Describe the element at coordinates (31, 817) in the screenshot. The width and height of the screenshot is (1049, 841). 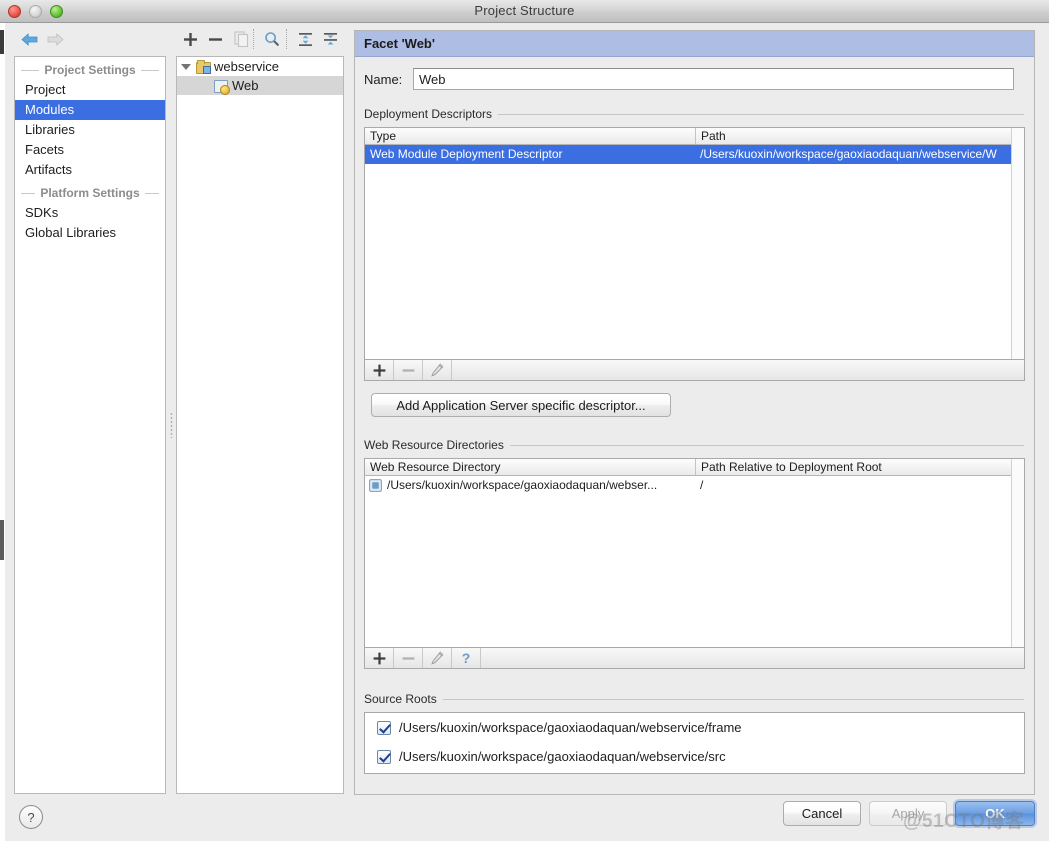
I see `help-button: ?` at that location.